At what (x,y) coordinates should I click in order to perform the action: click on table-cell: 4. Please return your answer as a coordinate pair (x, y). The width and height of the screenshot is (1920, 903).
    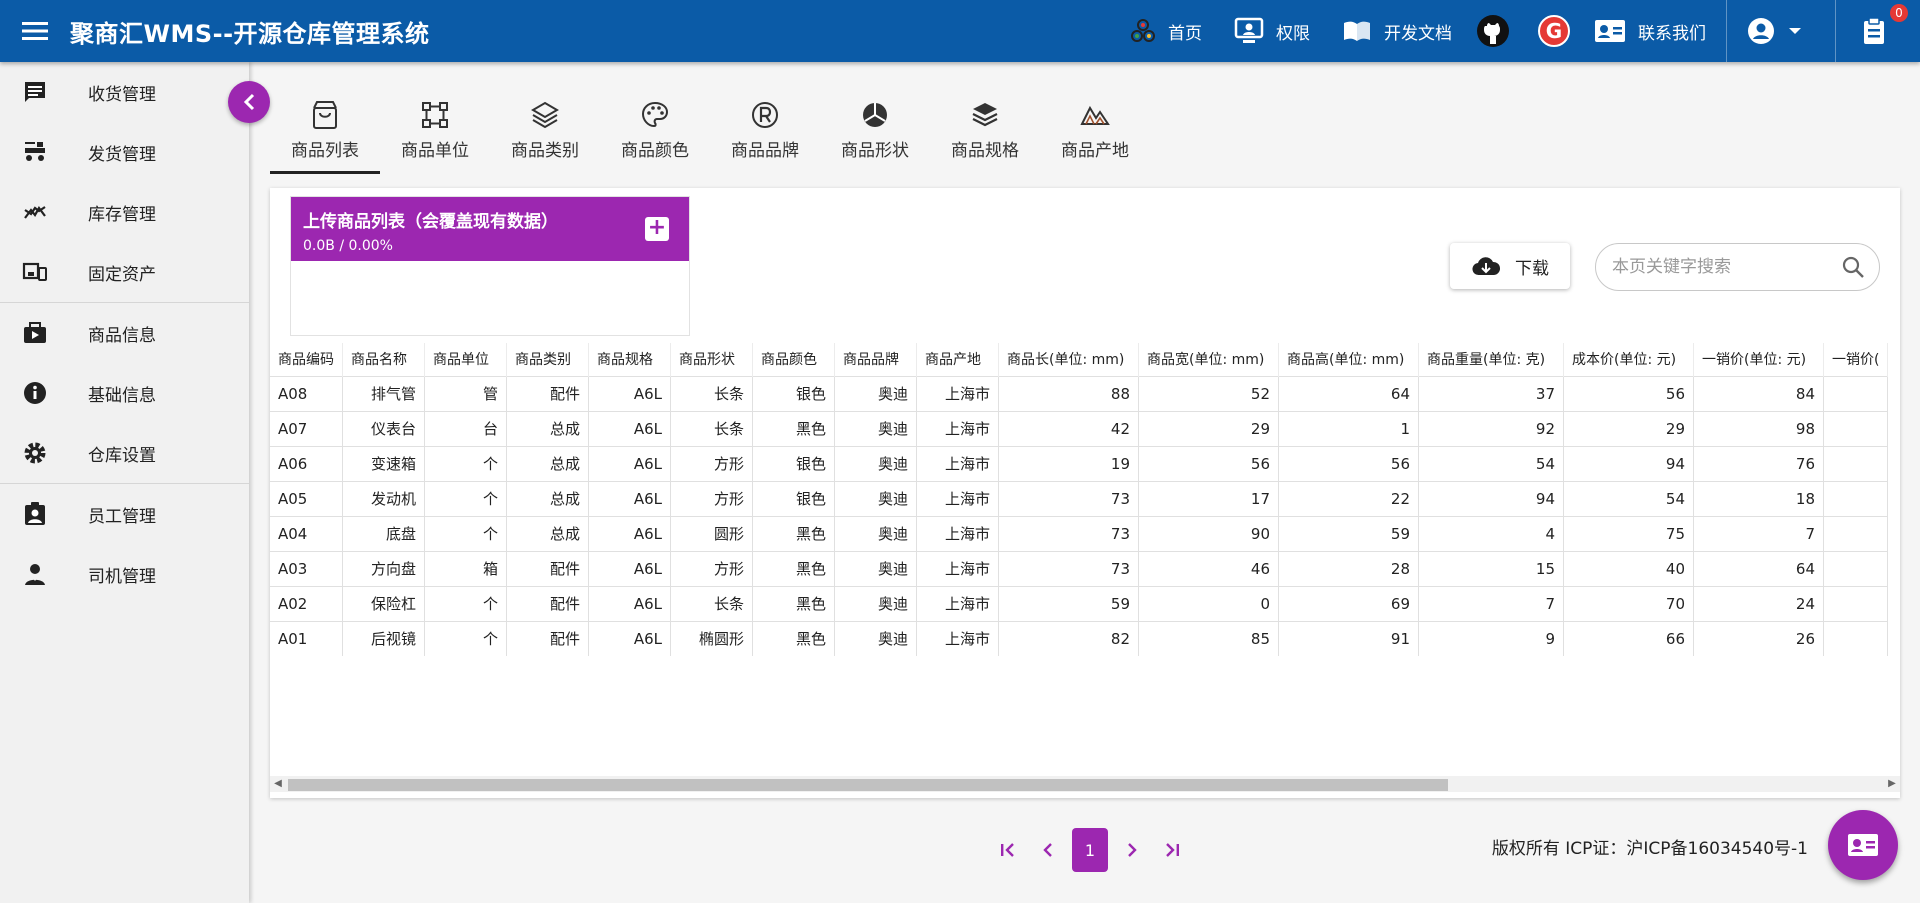
    Looking at the image, I should click on (1491, 533).